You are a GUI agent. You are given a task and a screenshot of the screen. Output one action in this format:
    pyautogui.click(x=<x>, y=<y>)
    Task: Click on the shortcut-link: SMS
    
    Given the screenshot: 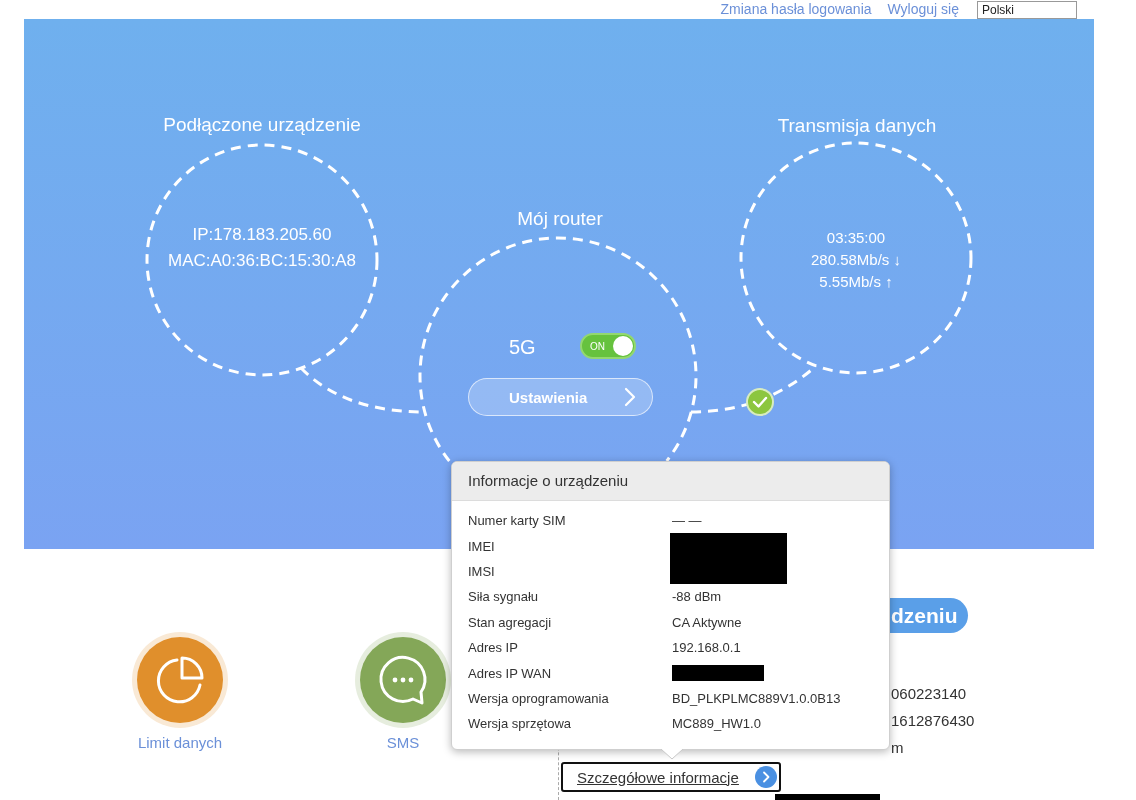 What is the action you would take?
    pyautogui.click(x=403, y=743)
    